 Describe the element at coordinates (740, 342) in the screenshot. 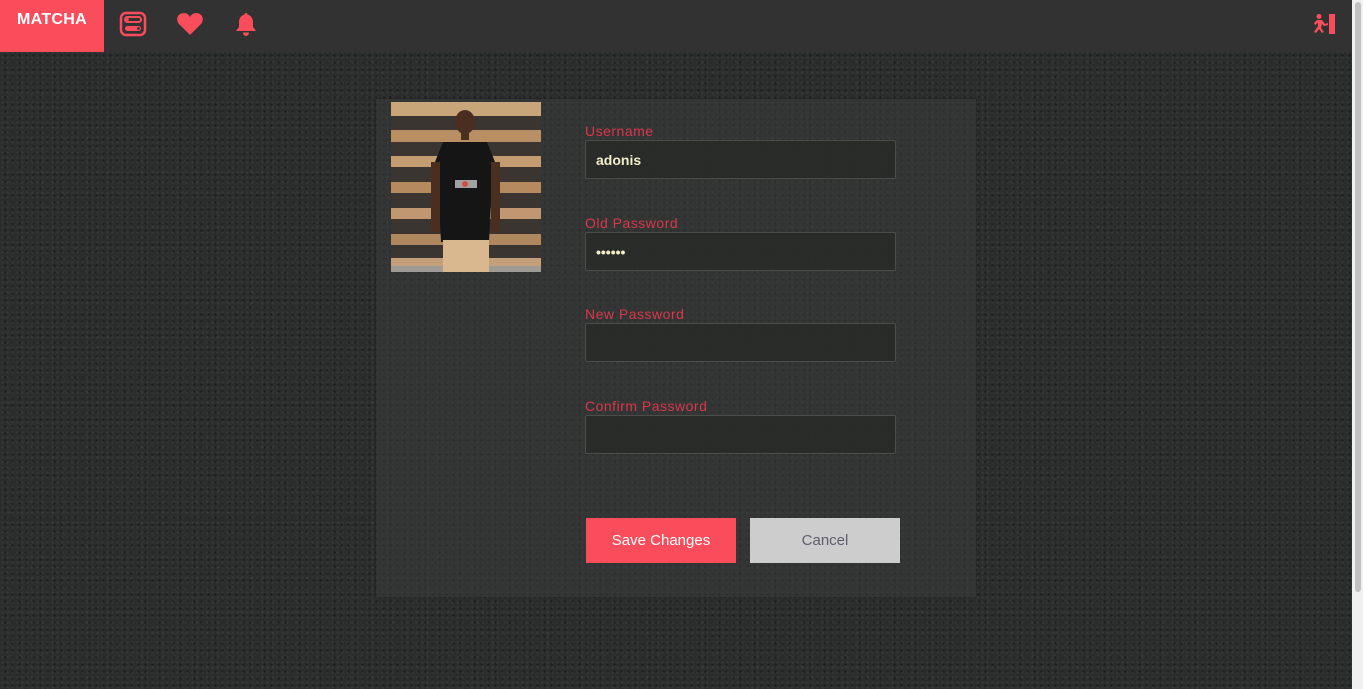

I see `new-password-input` at that location.